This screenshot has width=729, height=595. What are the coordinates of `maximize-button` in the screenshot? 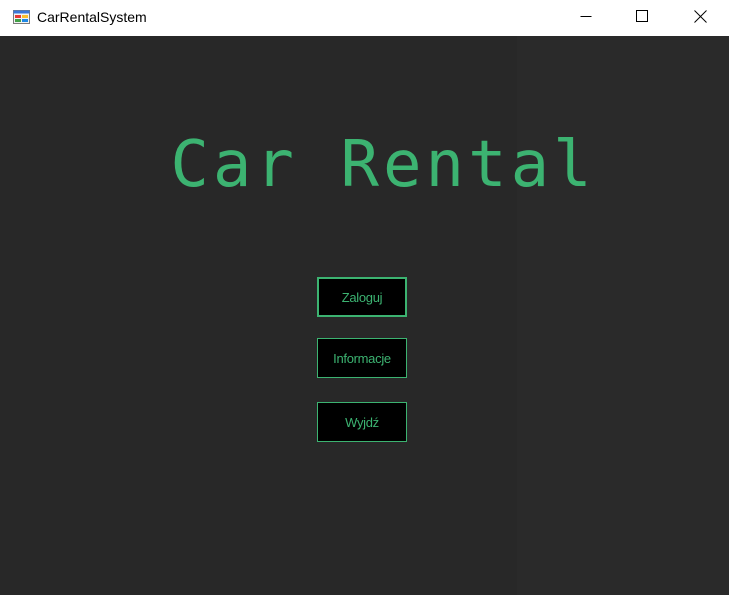 It's located at (642, 16).